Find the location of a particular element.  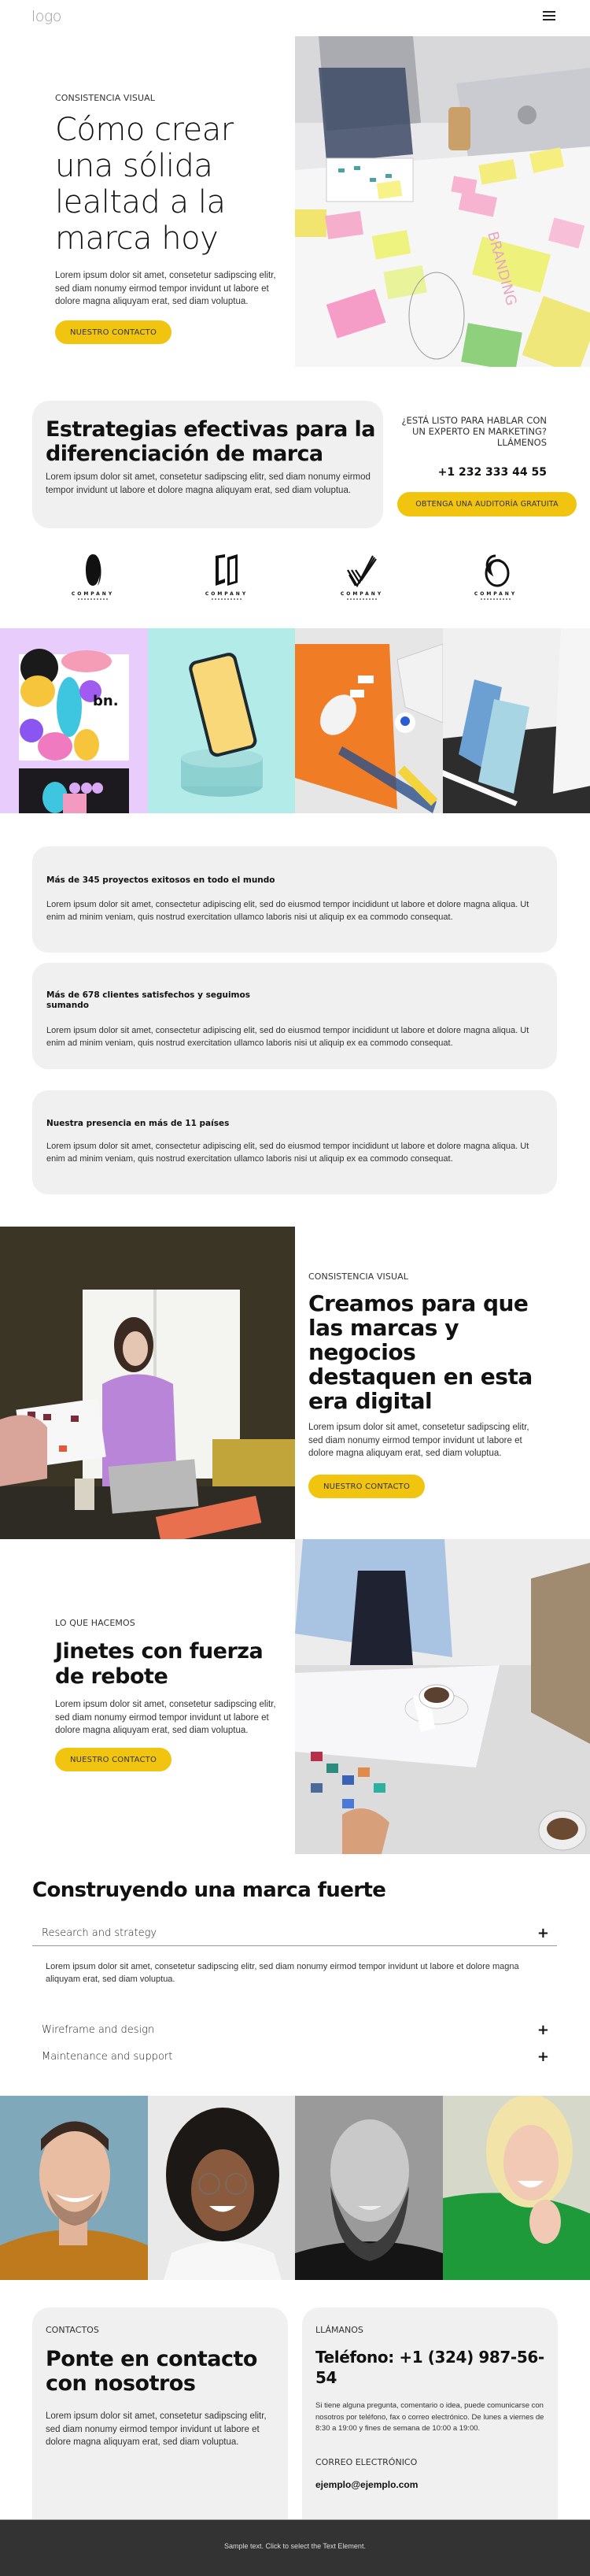

stat-title: Nuestra presencia en más de 11 países is located at coordinates (138, 1123).